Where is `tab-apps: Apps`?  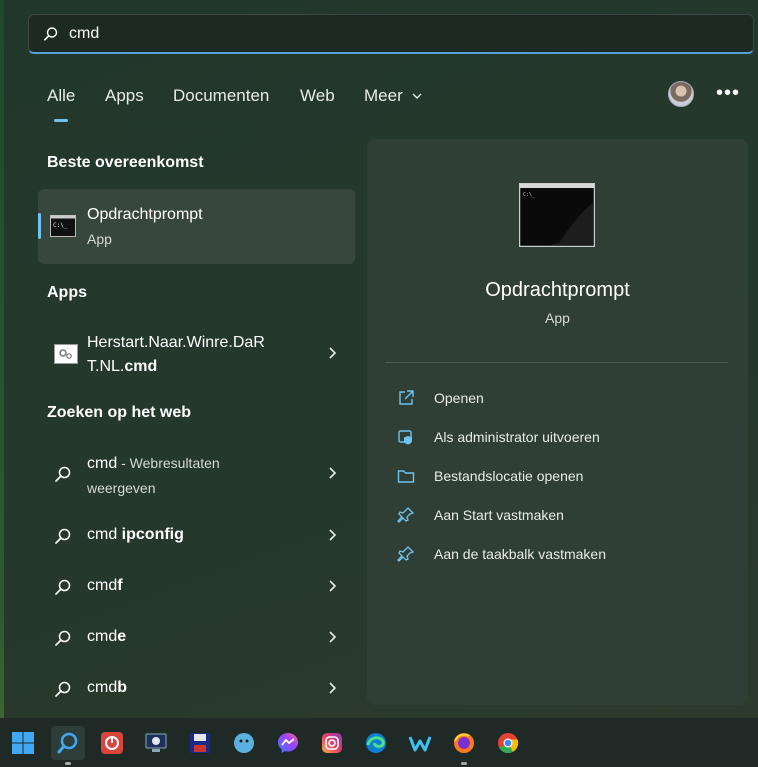
tab-apps: Apps is located at coordinates (124, 96).